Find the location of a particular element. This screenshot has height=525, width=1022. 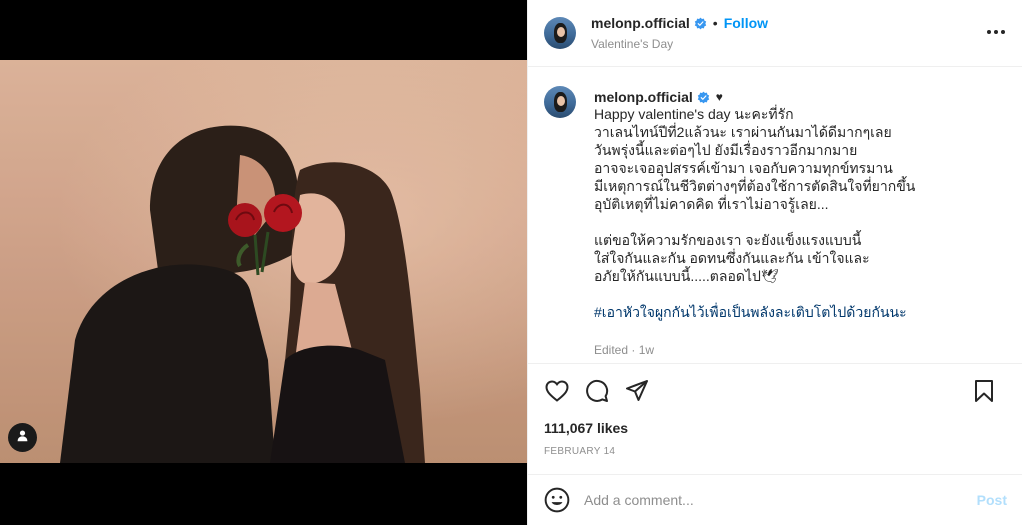

more-options-button is located at coordinates (996, 32).